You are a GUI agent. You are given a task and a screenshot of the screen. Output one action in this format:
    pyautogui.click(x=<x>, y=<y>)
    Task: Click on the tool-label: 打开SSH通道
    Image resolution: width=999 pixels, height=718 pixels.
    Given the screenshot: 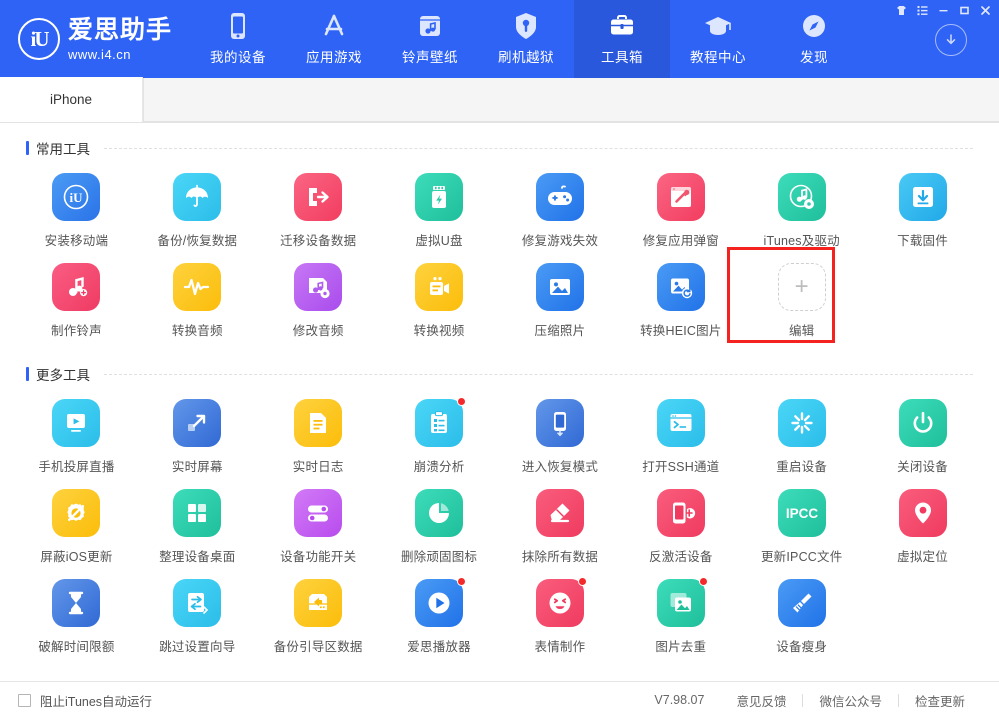 What is the action you would take?
    pyautogui.click(x=681, y=467)
    